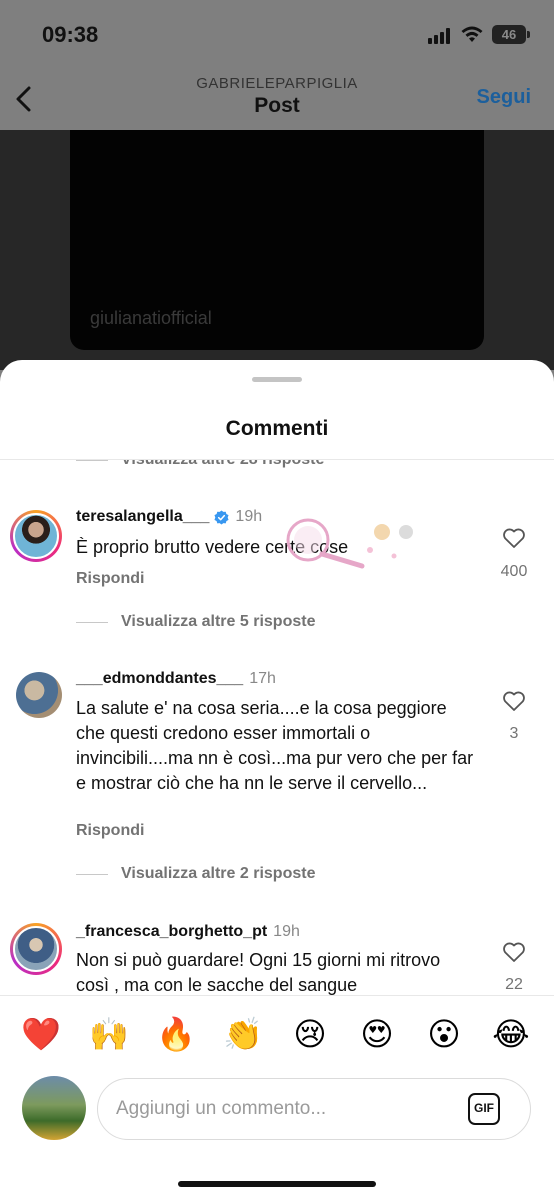 The image size is (554, 1200). Describe the element at coordinates (277, 83) in the screenshot. I see `post-author-username: GABRIELEPARPIGLIA` at that location.